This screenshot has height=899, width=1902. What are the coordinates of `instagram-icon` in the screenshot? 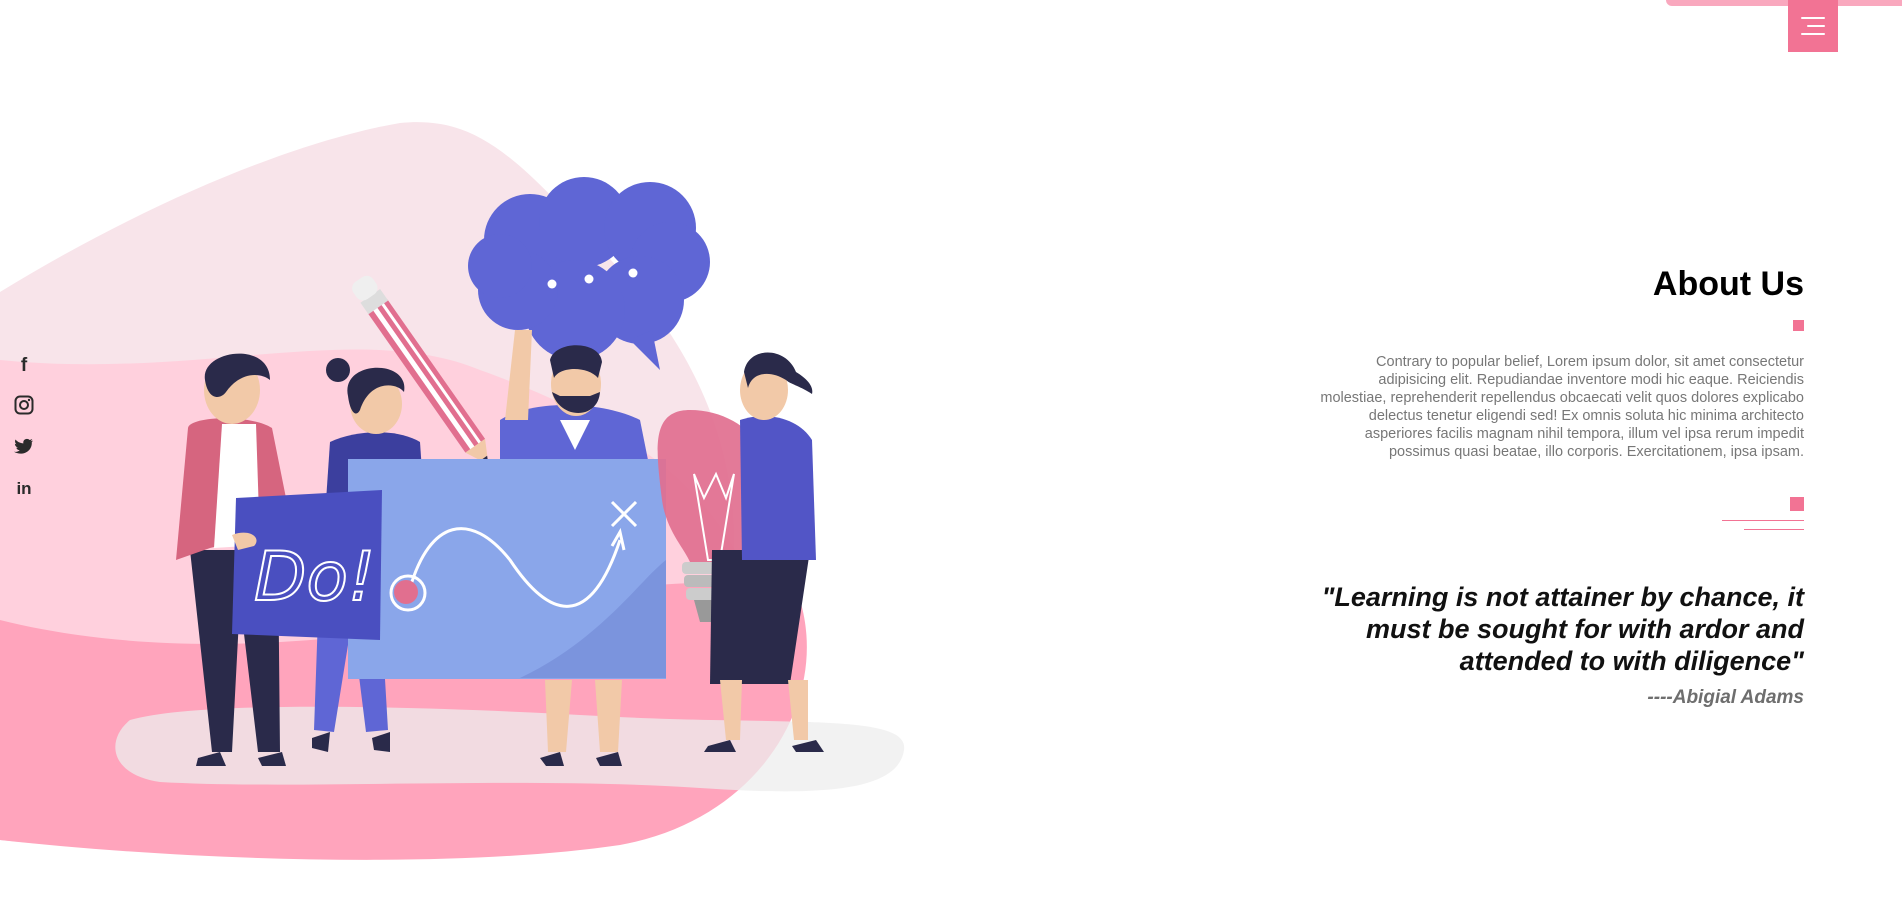 It's located at (24, 405).